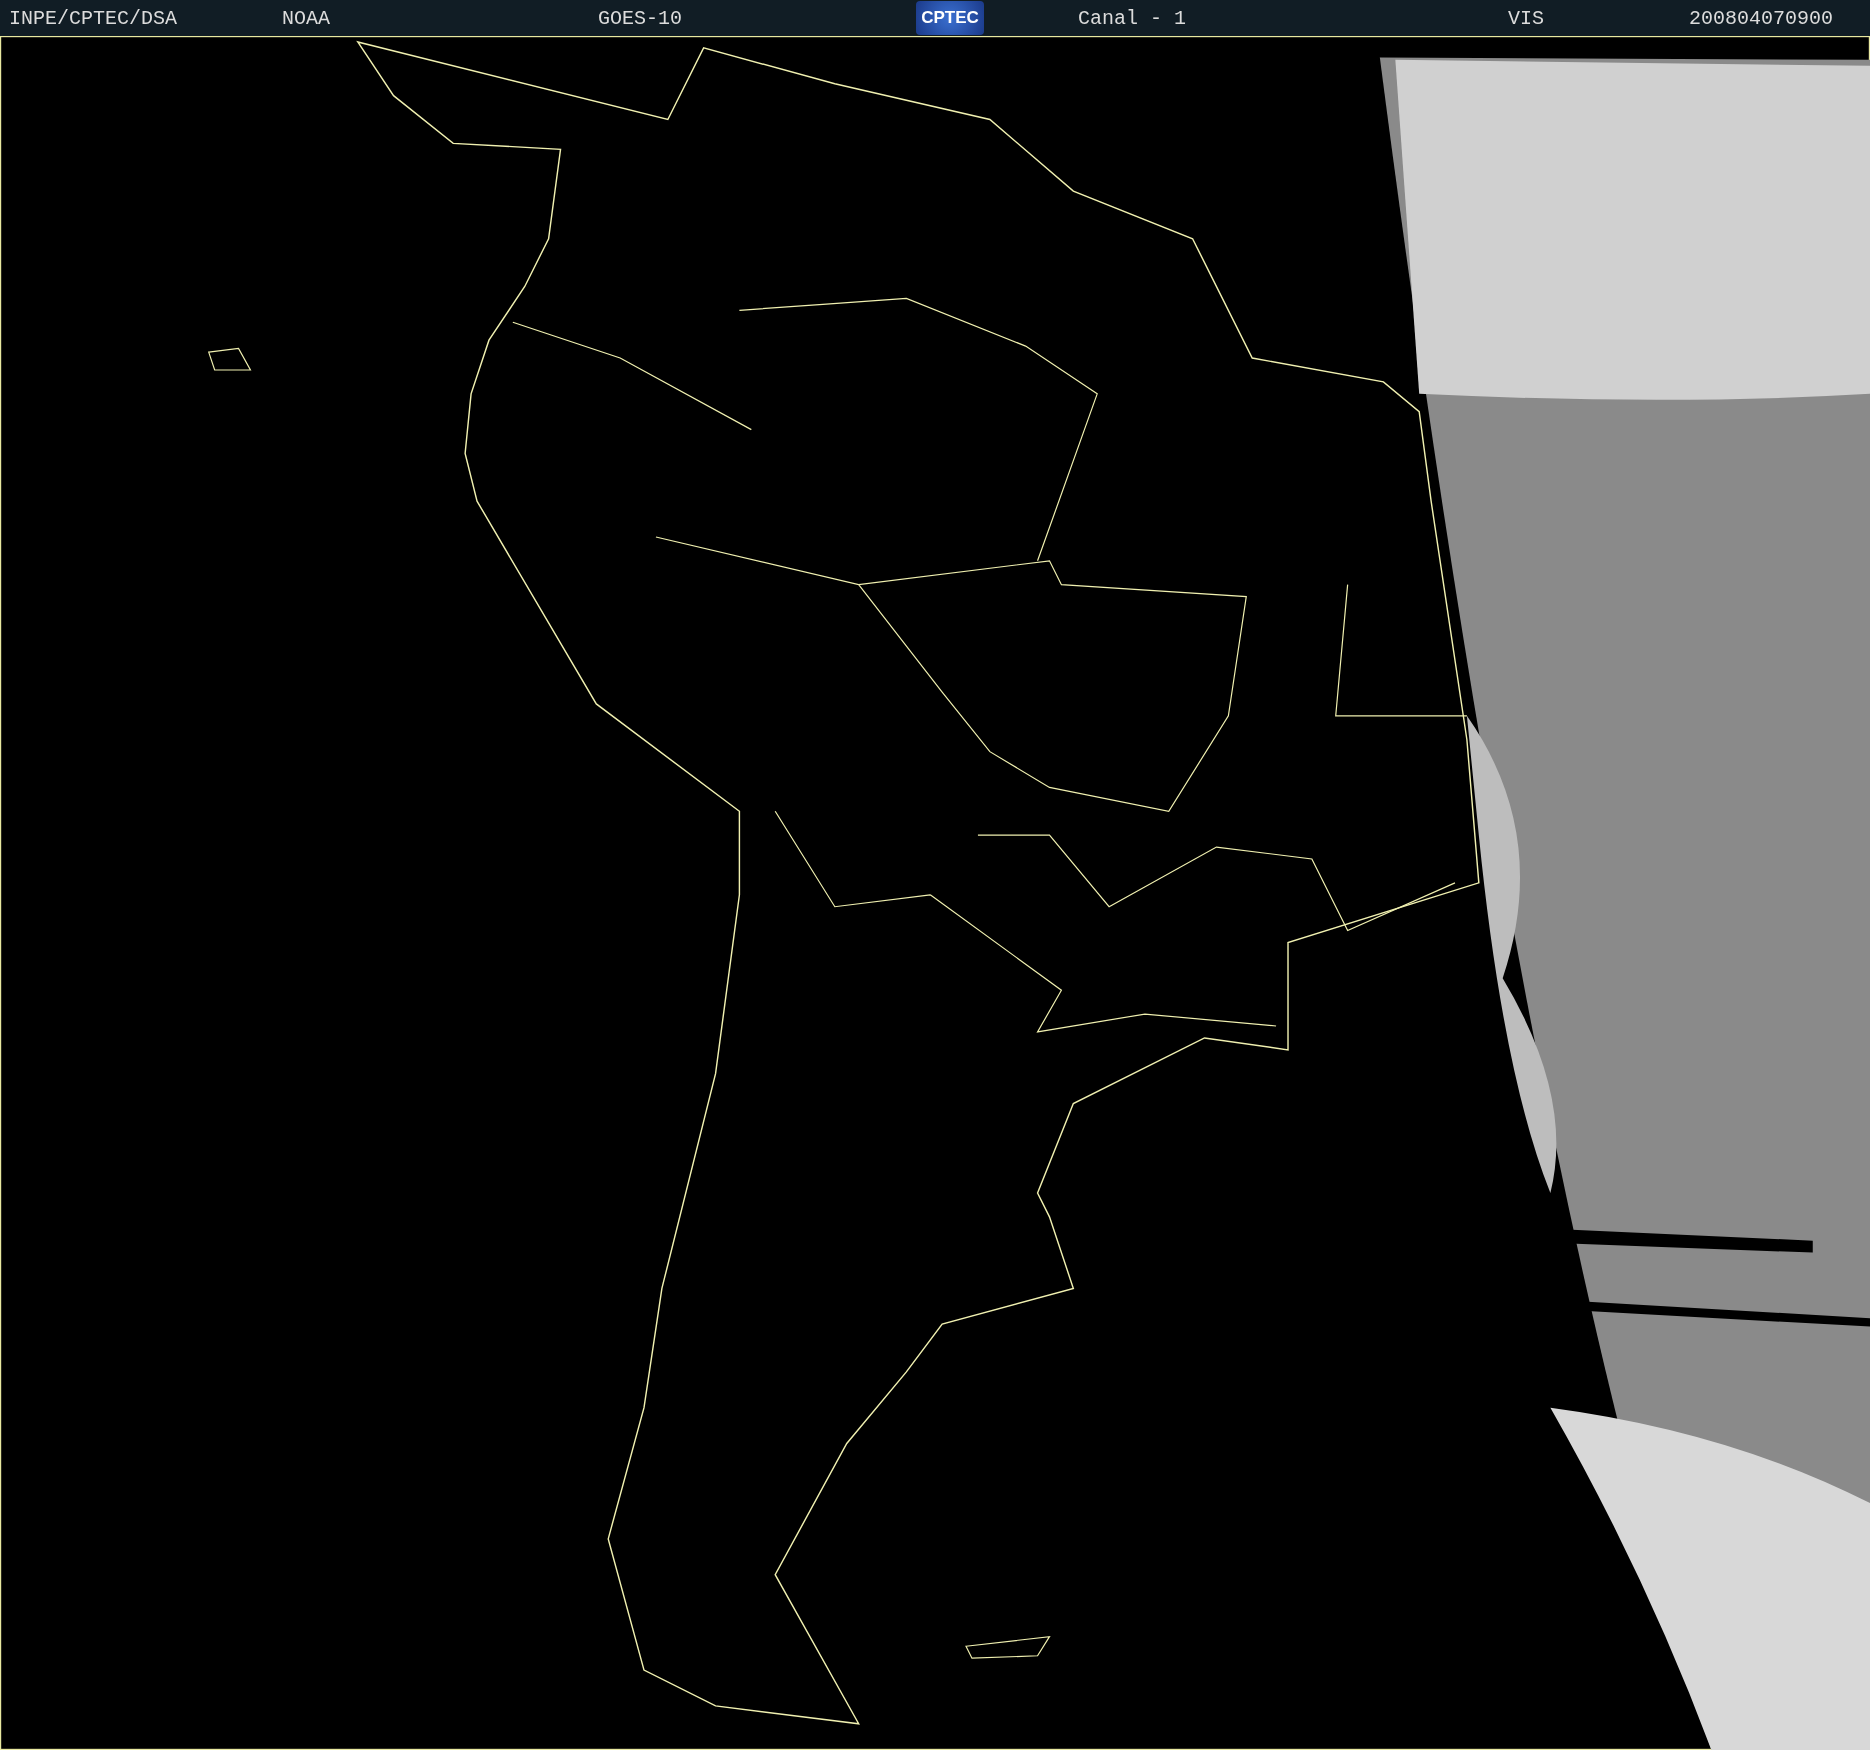 The height and width of the screenshot is (1750, 1870). Describe the element at coordinates (950, 18) in the screenshot. I see `logo: CPTEC` at that location.